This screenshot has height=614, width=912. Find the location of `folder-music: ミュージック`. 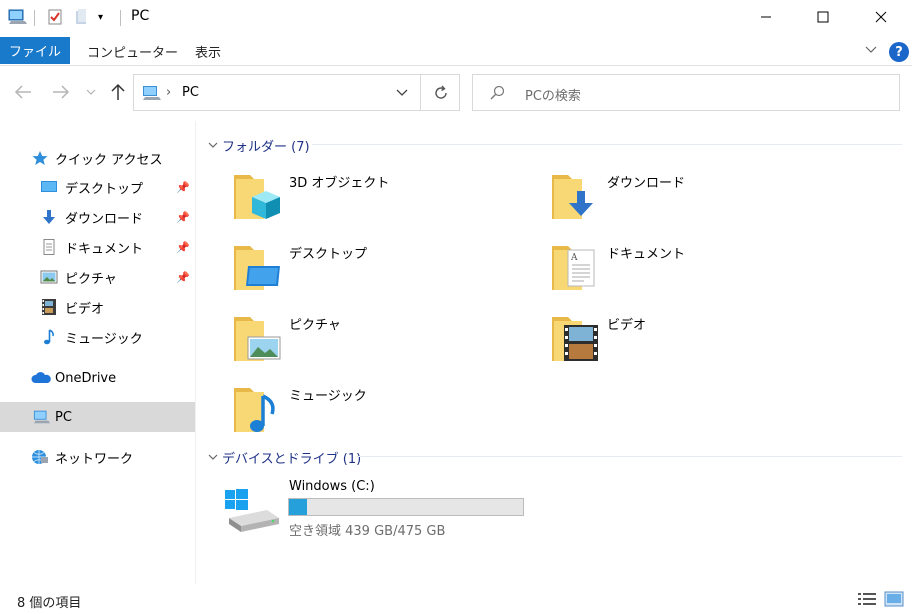

folder-music: ミュージック is located at coordinates (382, 415).